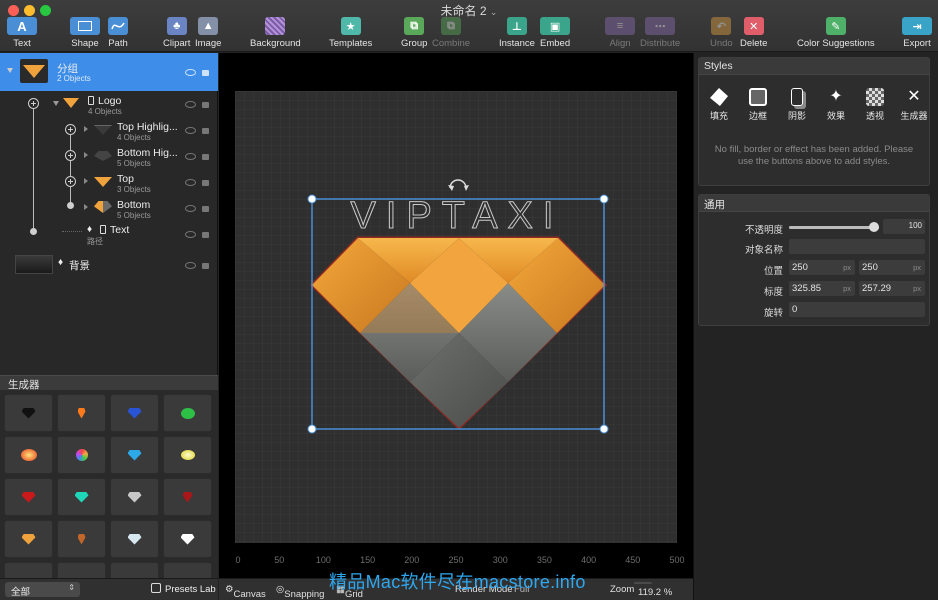 The image size is (938, 600). Describe the element at coordinates (874, 227) in the screenshot. I see `opacity-slider-knob` at that location.